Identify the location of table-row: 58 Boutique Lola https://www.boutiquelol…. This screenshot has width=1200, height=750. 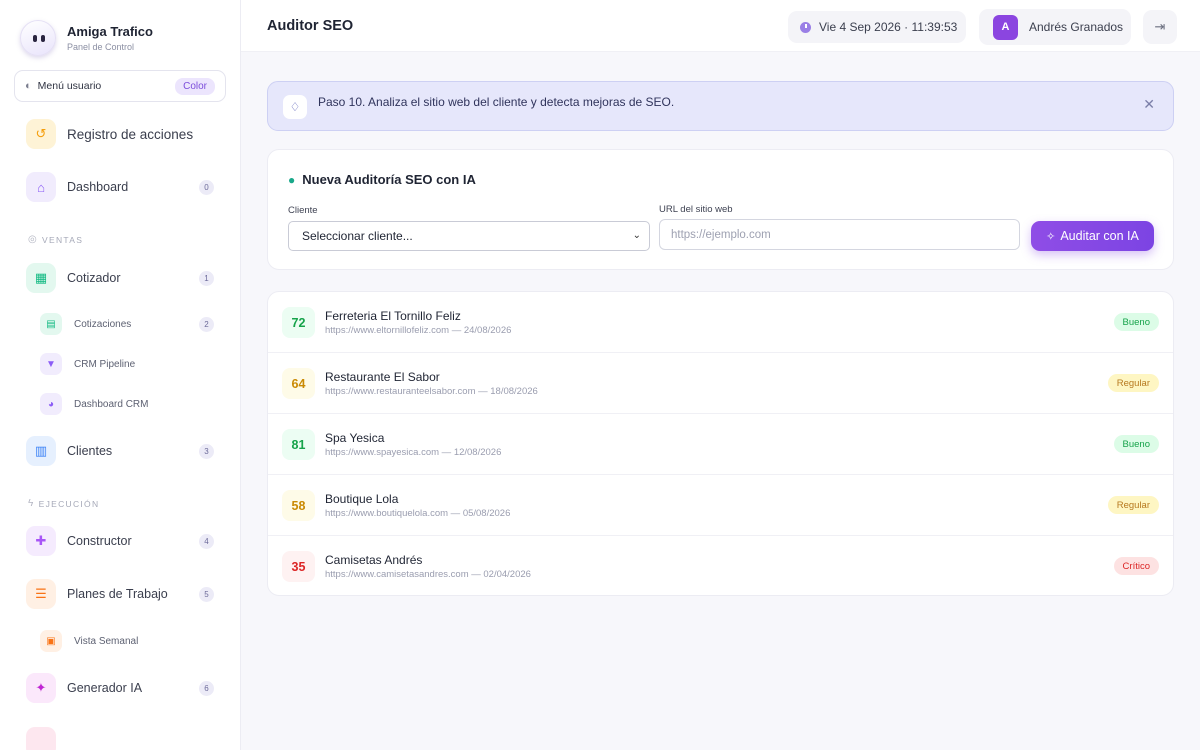
(720, 505).